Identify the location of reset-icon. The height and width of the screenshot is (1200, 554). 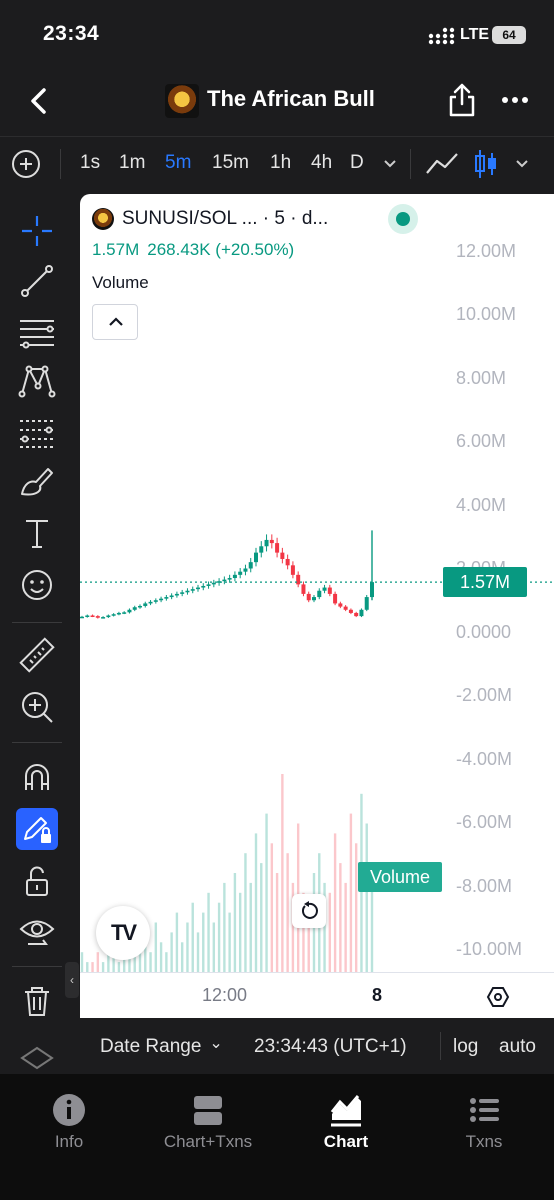
(310, 910).